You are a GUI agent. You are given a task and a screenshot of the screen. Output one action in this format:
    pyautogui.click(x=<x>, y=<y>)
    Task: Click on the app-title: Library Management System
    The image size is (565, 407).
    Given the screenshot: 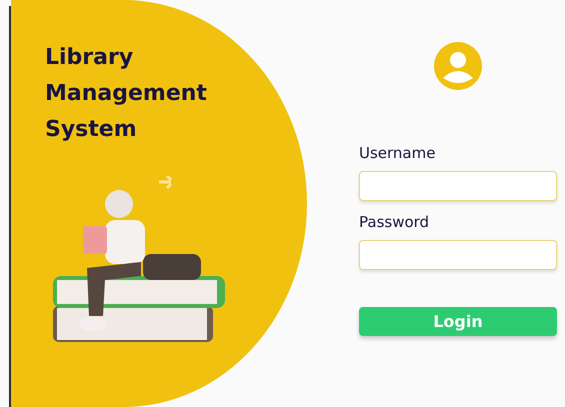 What is the action you would take?
    pyautogui.click(x=126, y=94)
    